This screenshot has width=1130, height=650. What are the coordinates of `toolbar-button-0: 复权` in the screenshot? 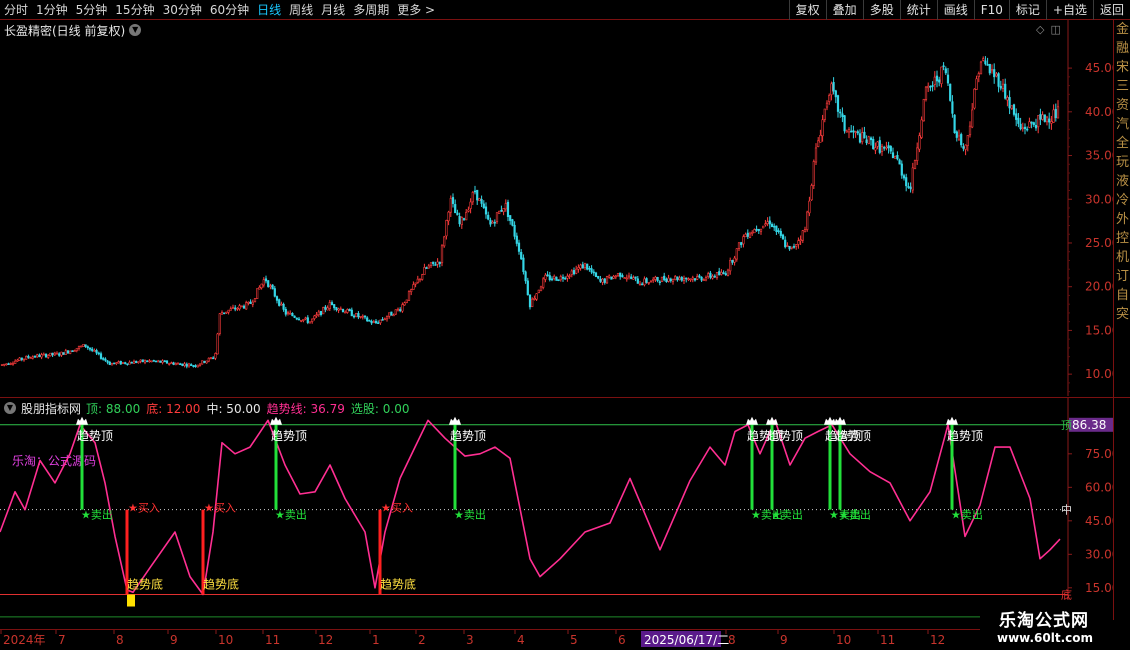 It's located at (807, 10).